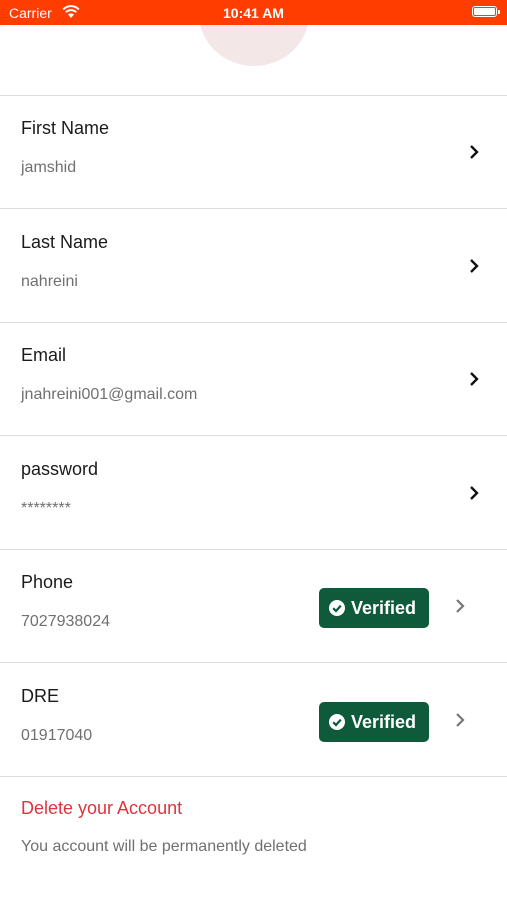  Describe the element at coordinates (109, 394) in the screenshot. I see `email-value: jnahreini001@gmail.com` at that location.